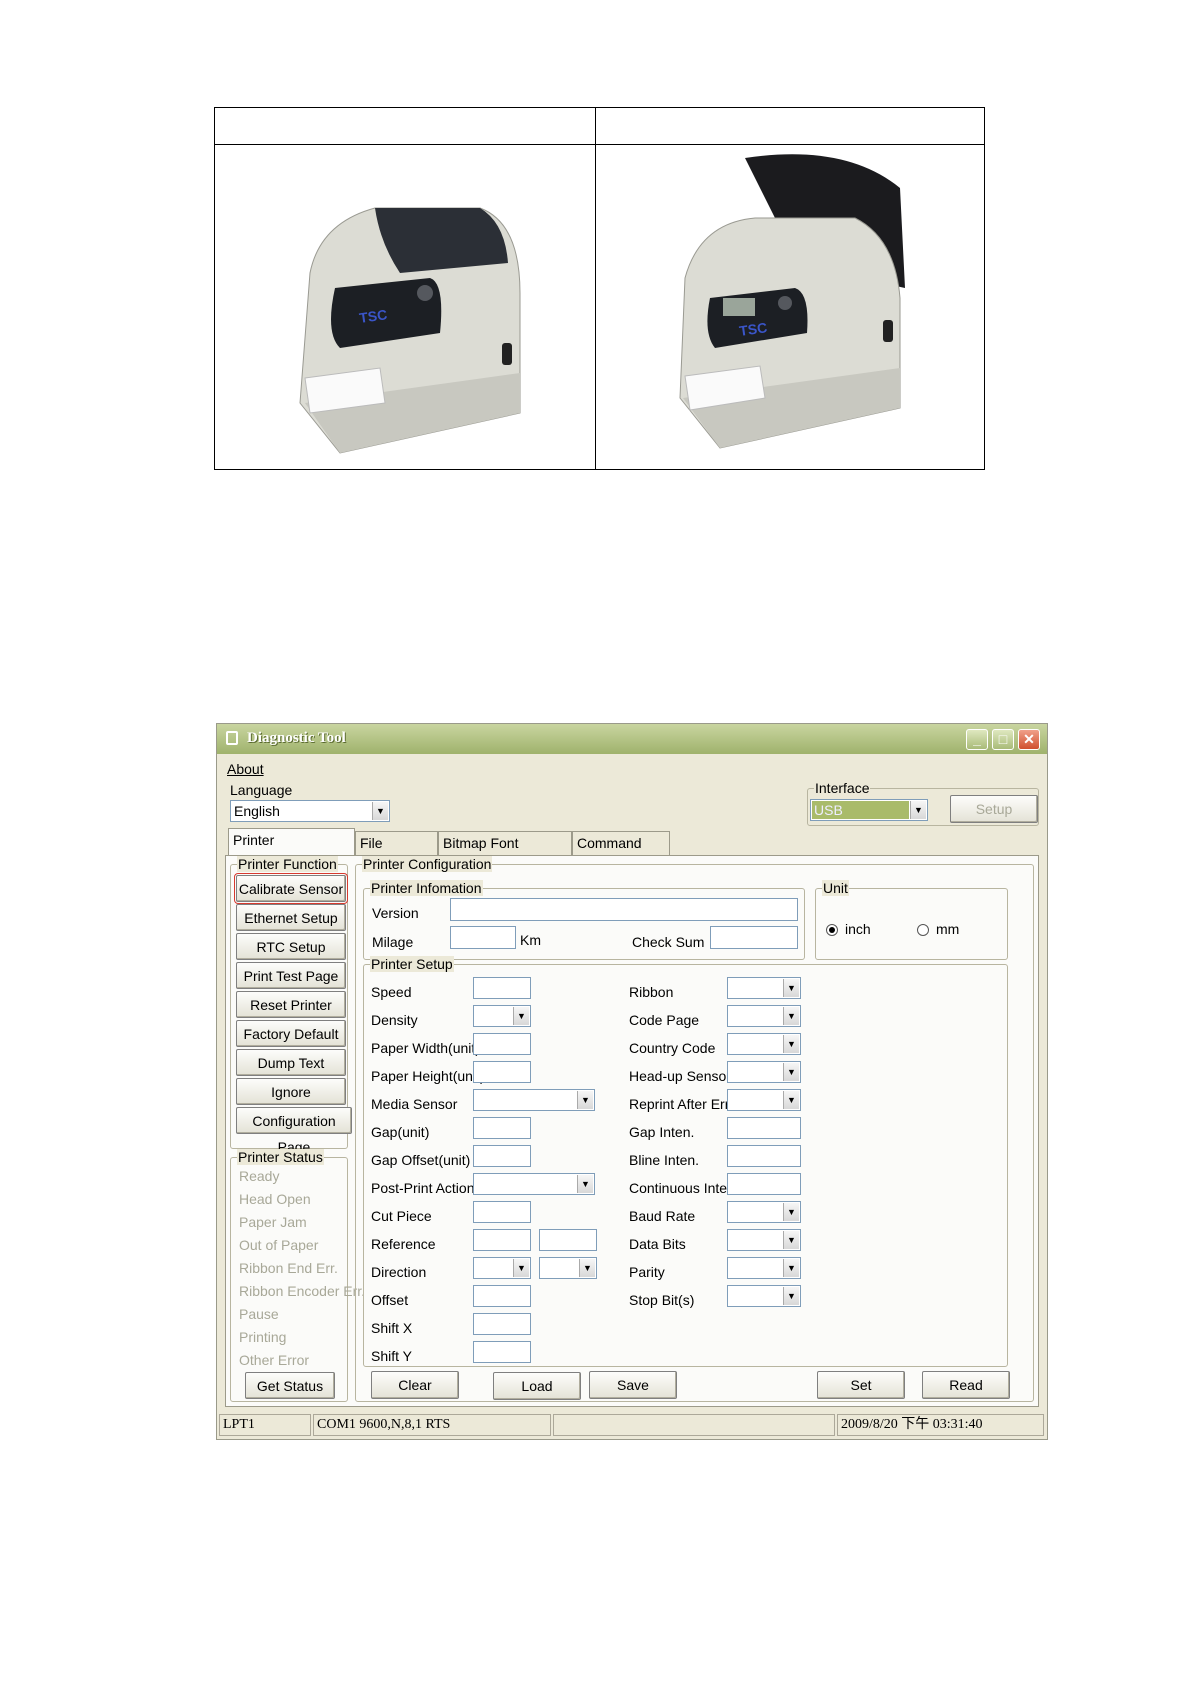 The image size is (1190, 1684). I want to click on gap-offset-field, so click(502, 1156).